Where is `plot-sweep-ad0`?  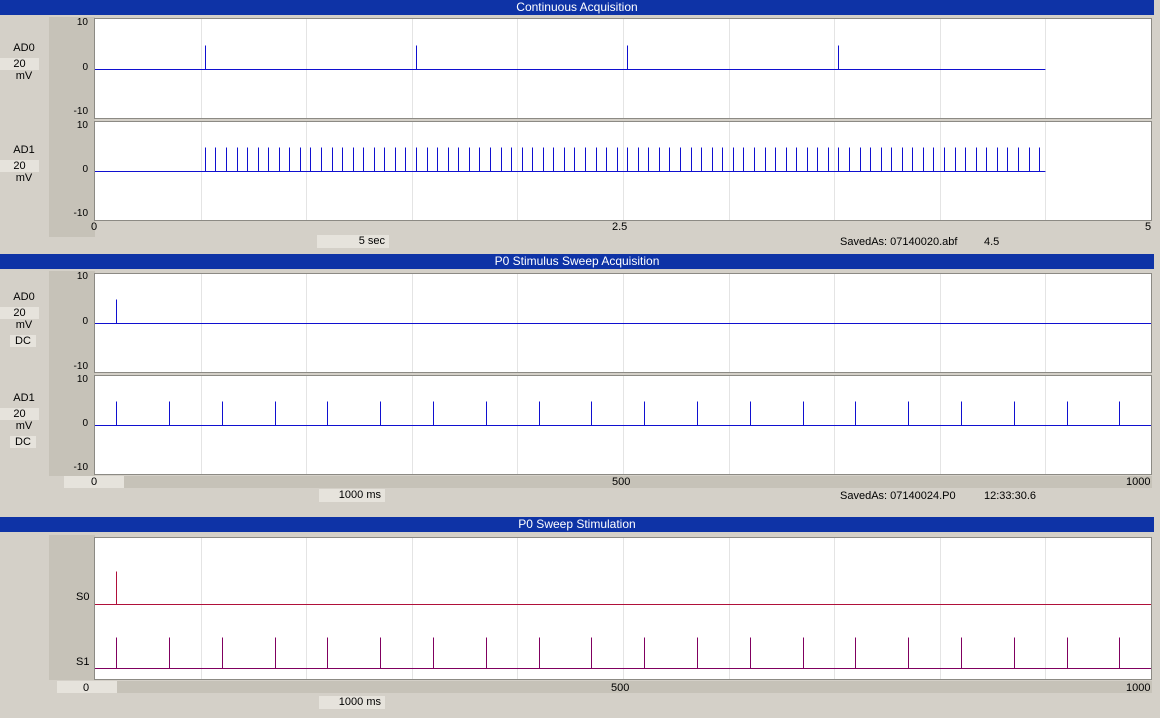
plot-sweep-ad0 is located at coordinates (623, 323).